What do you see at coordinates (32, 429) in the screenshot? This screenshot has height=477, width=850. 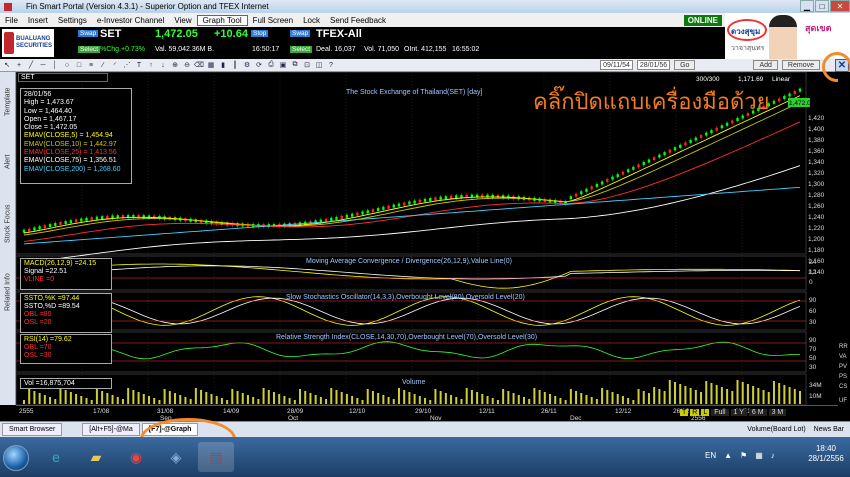 I see `tab-smart-browser: Smart Browser` at bounding box center [32, 429].